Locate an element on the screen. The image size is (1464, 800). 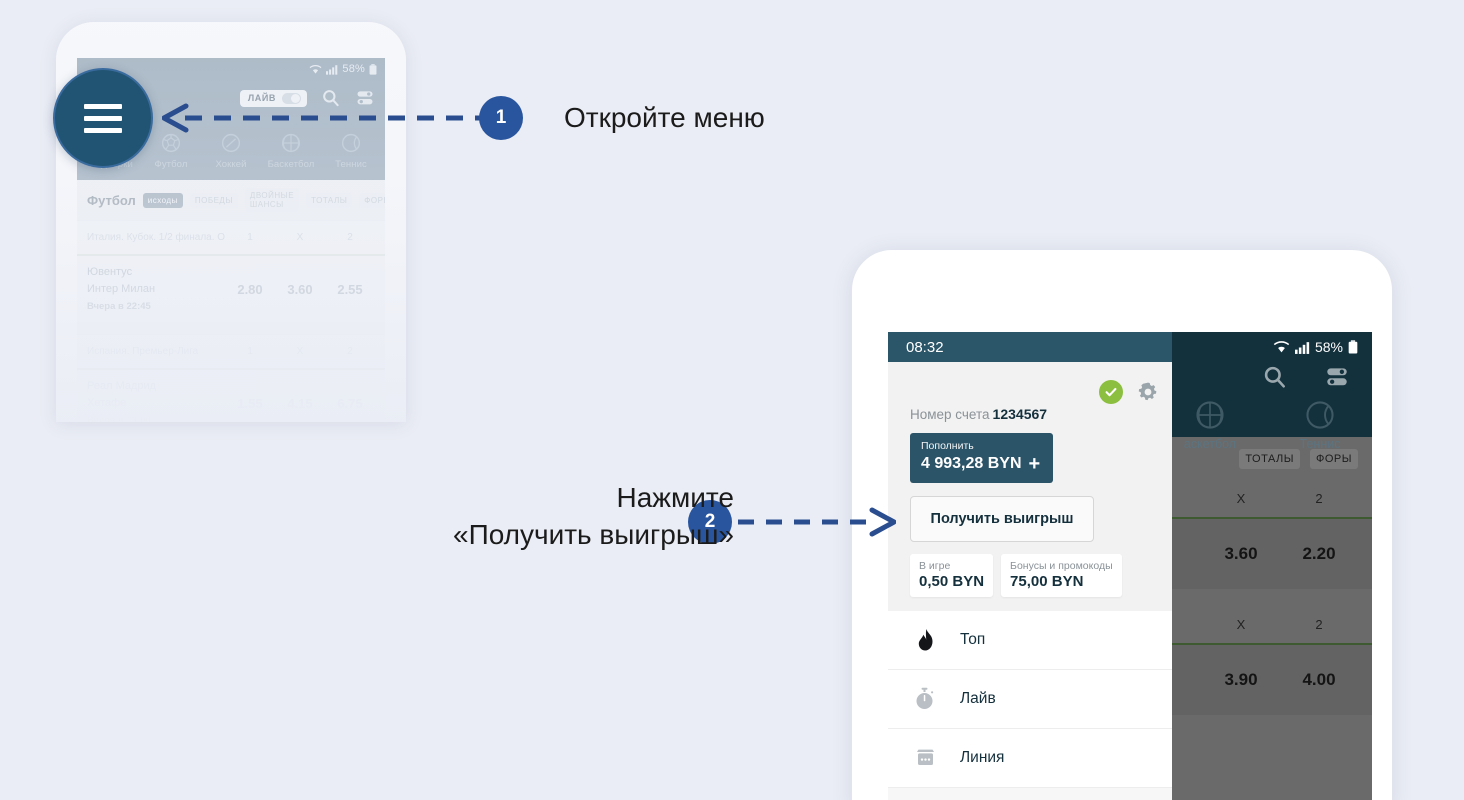
stopwatch-icon is located at coordinates (925, 699).